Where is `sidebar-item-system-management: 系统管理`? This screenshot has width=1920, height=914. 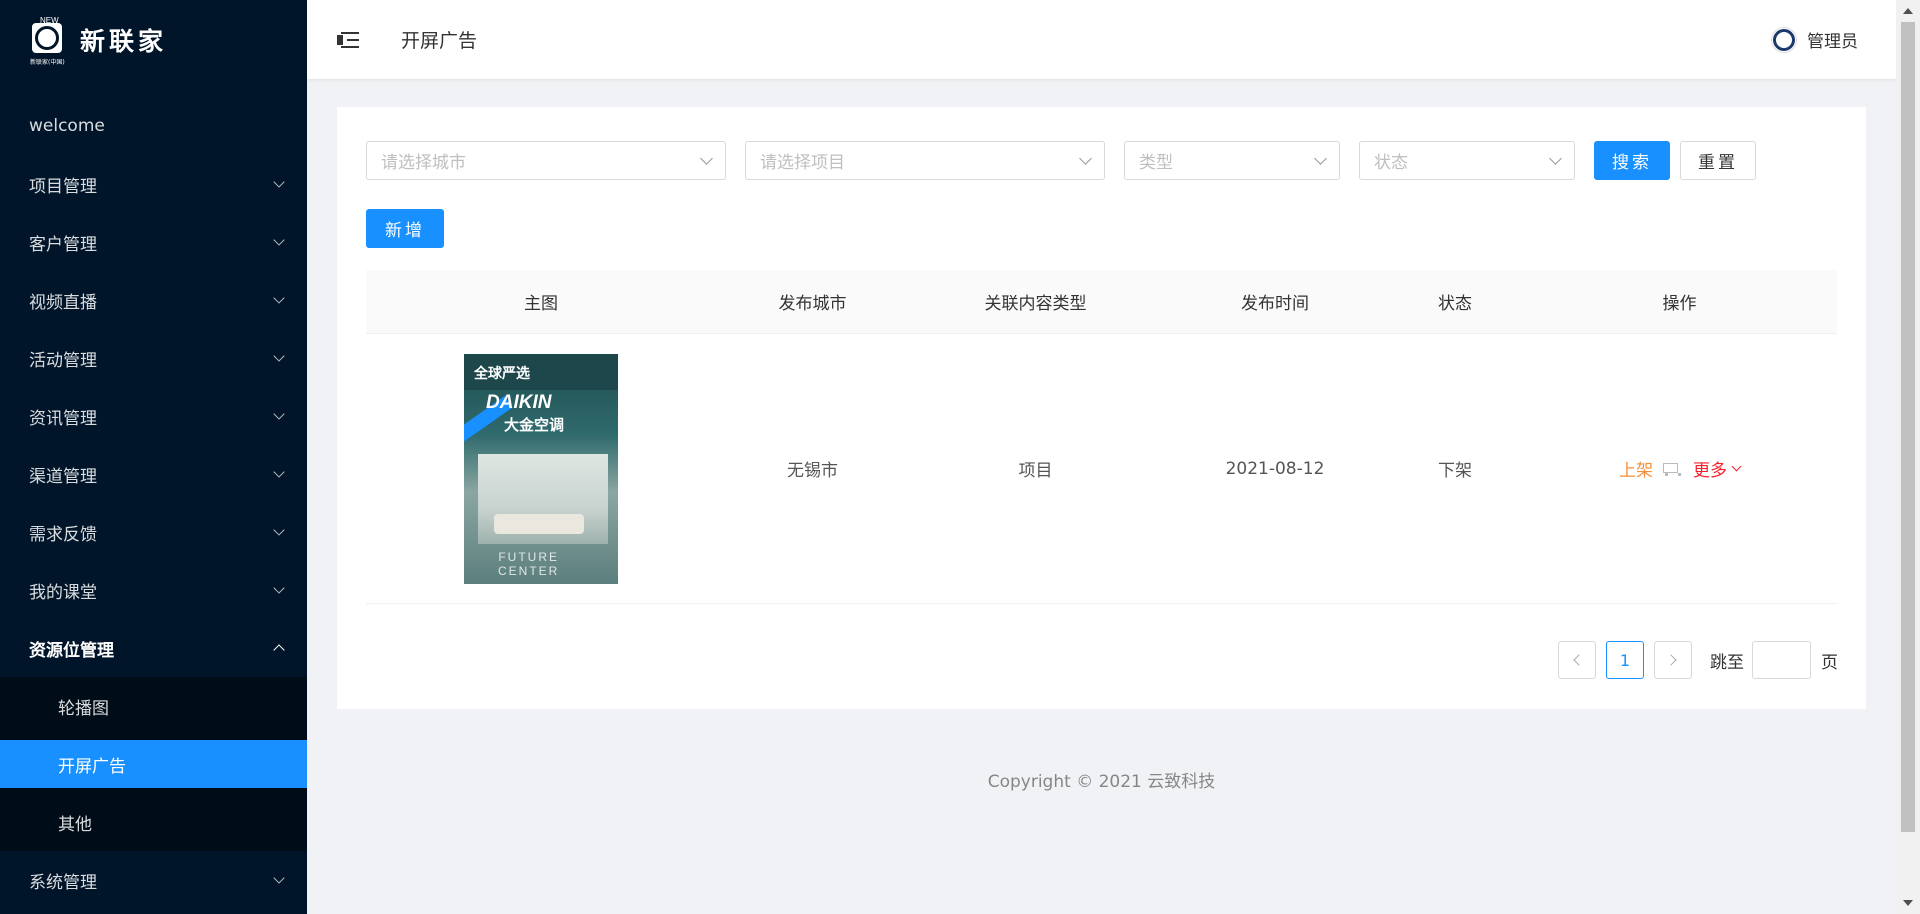 sidebar-item-system-management: 系统管理 is located at coordinates (153, 880).